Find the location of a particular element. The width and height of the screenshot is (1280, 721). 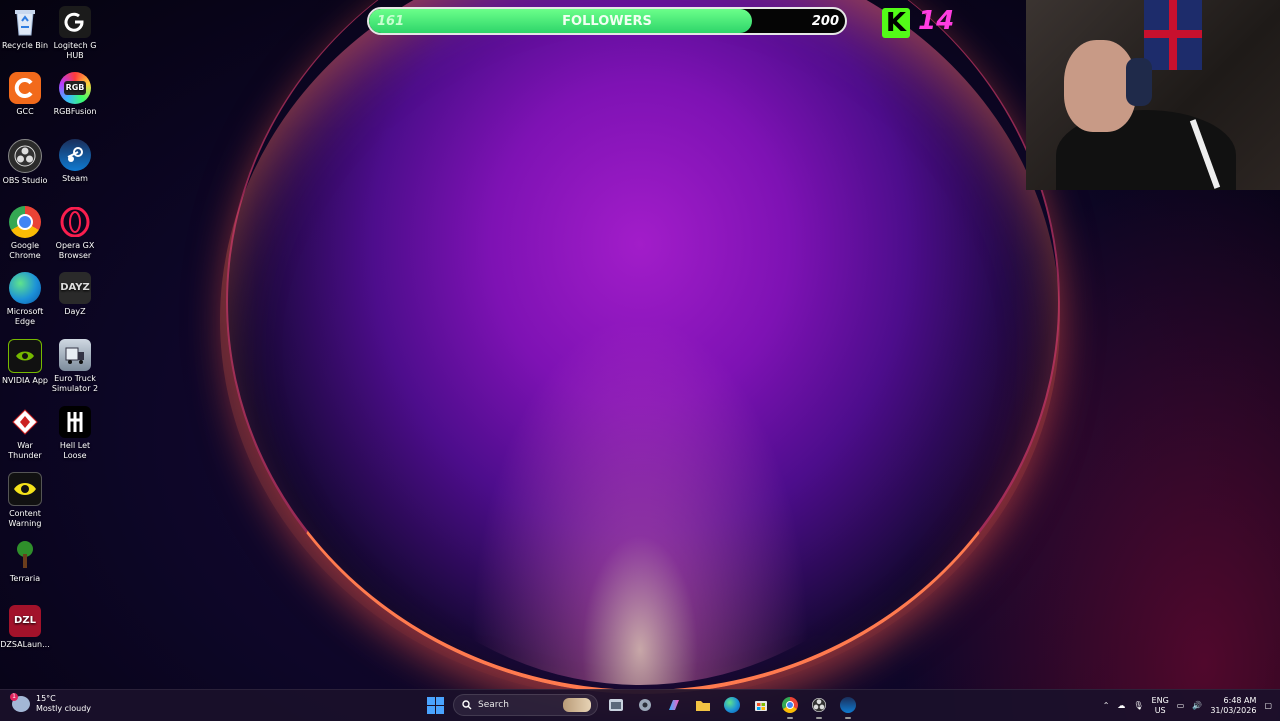

taskbar-file-explorer is located at coordinates (703, 705).